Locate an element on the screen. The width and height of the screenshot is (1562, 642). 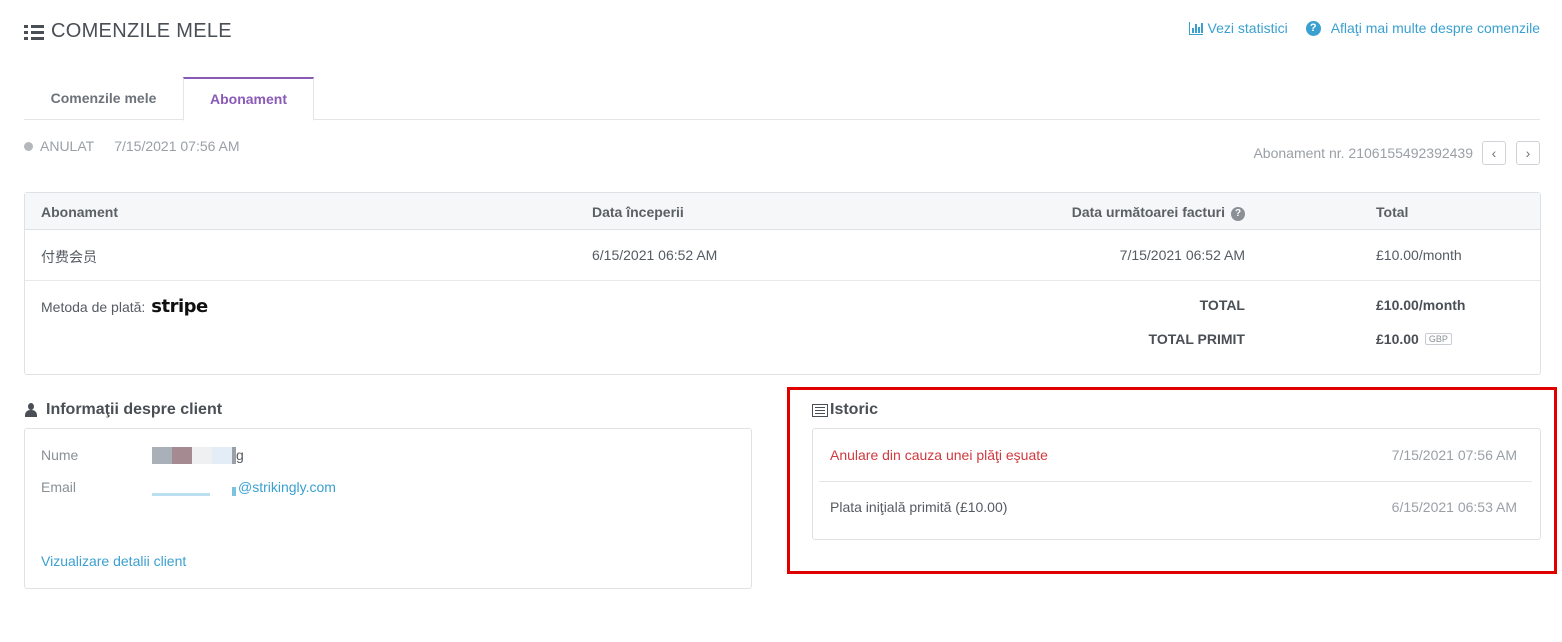
total-received: £10.00 GBP is located at coordinates (1414, 339).